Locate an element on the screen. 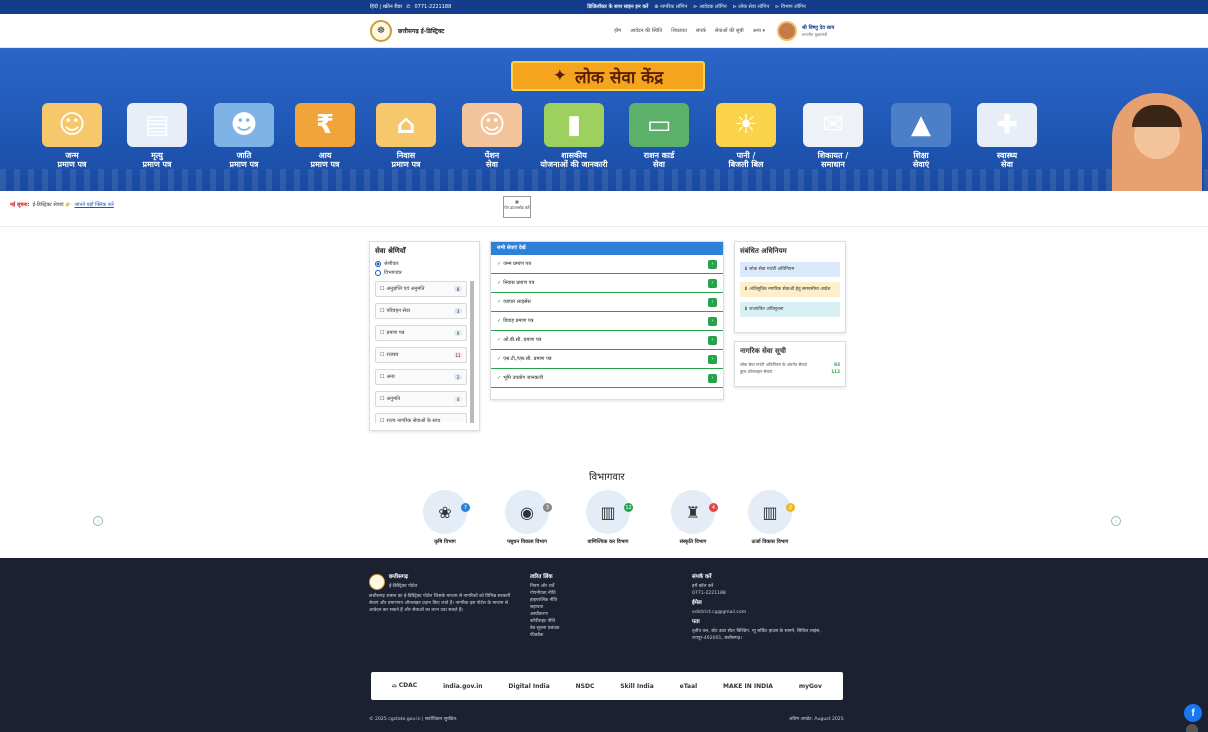  facebook-icon: f is located at coordinates (1193, 713).